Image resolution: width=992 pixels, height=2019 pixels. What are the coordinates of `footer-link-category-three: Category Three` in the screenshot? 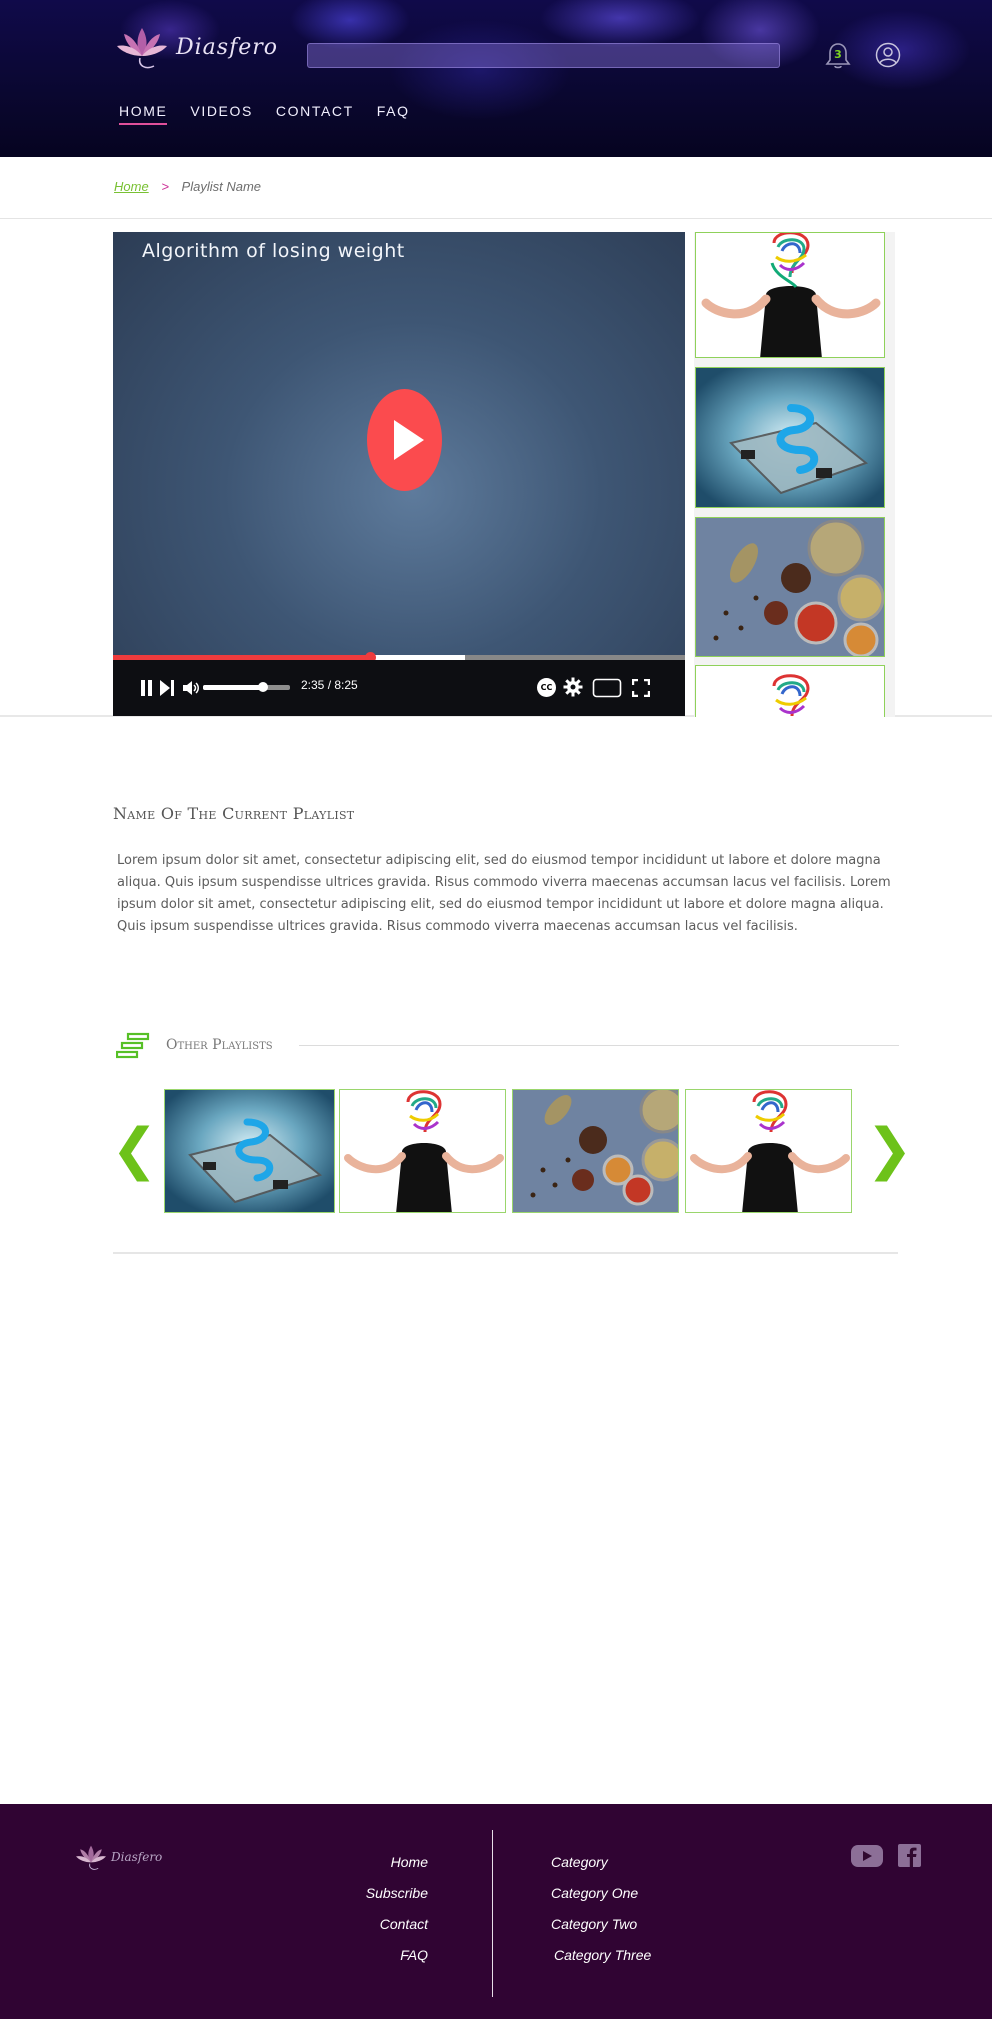 It's located at (631, 1962).